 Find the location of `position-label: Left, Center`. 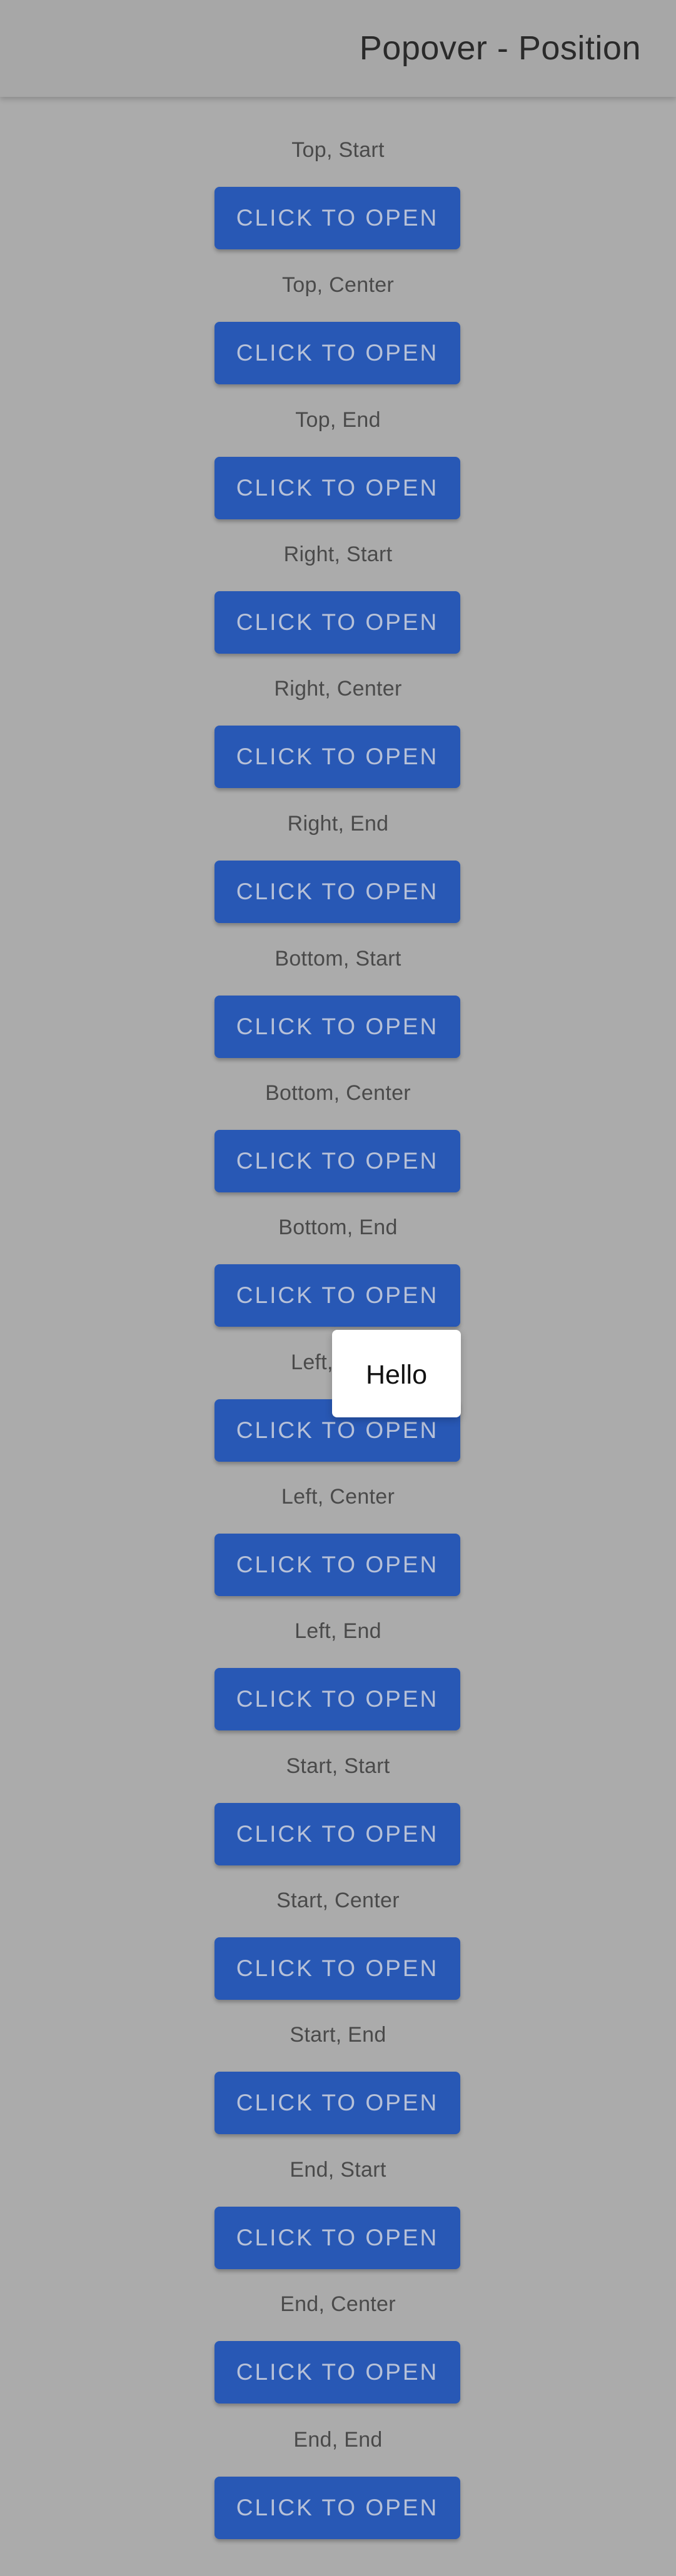

position-label: Left, Center is located at coordinates (338, 1497).